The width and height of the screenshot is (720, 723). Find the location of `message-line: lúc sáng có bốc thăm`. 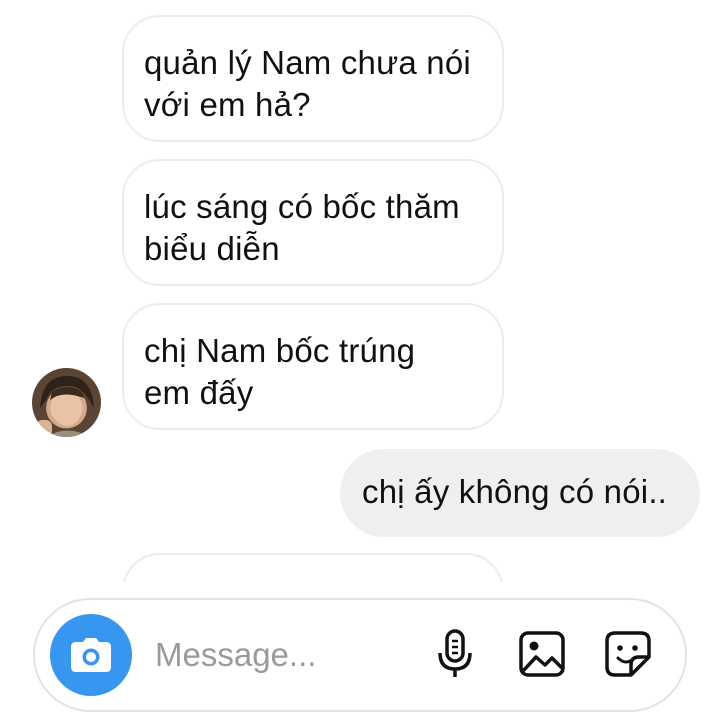

message-line: lúc sáng có bốc thăm is located at coordinates (302, 206).